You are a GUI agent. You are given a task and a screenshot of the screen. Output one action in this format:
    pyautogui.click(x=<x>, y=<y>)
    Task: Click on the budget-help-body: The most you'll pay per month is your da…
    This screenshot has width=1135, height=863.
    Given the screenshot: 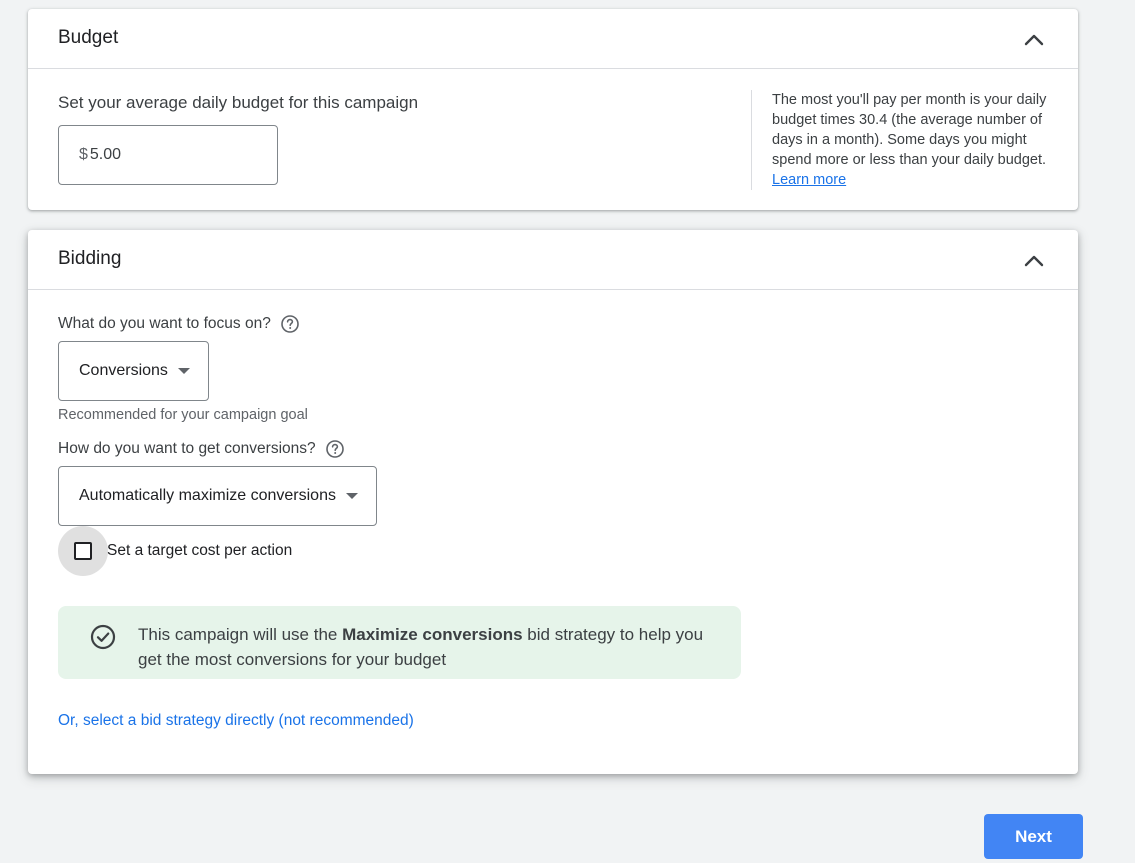 What is the action you would take?
    pyautogui.click(x=909, y=130)
    